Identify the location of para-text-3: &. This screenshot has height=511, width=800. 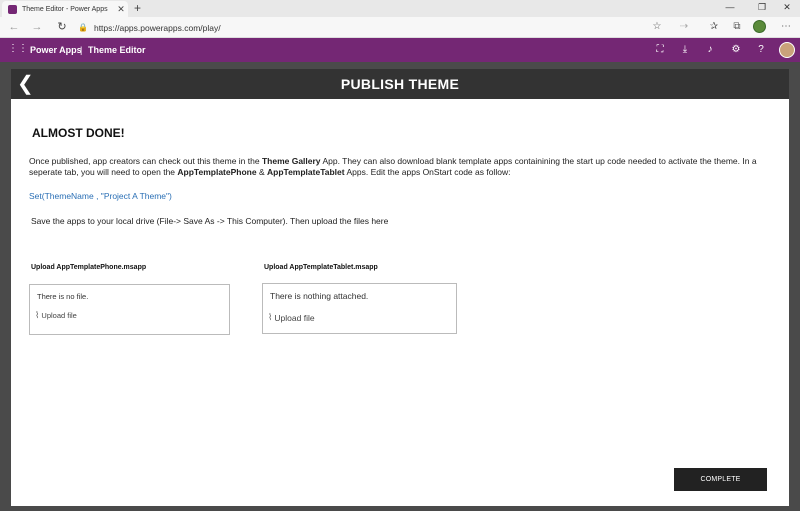
(261, 172).